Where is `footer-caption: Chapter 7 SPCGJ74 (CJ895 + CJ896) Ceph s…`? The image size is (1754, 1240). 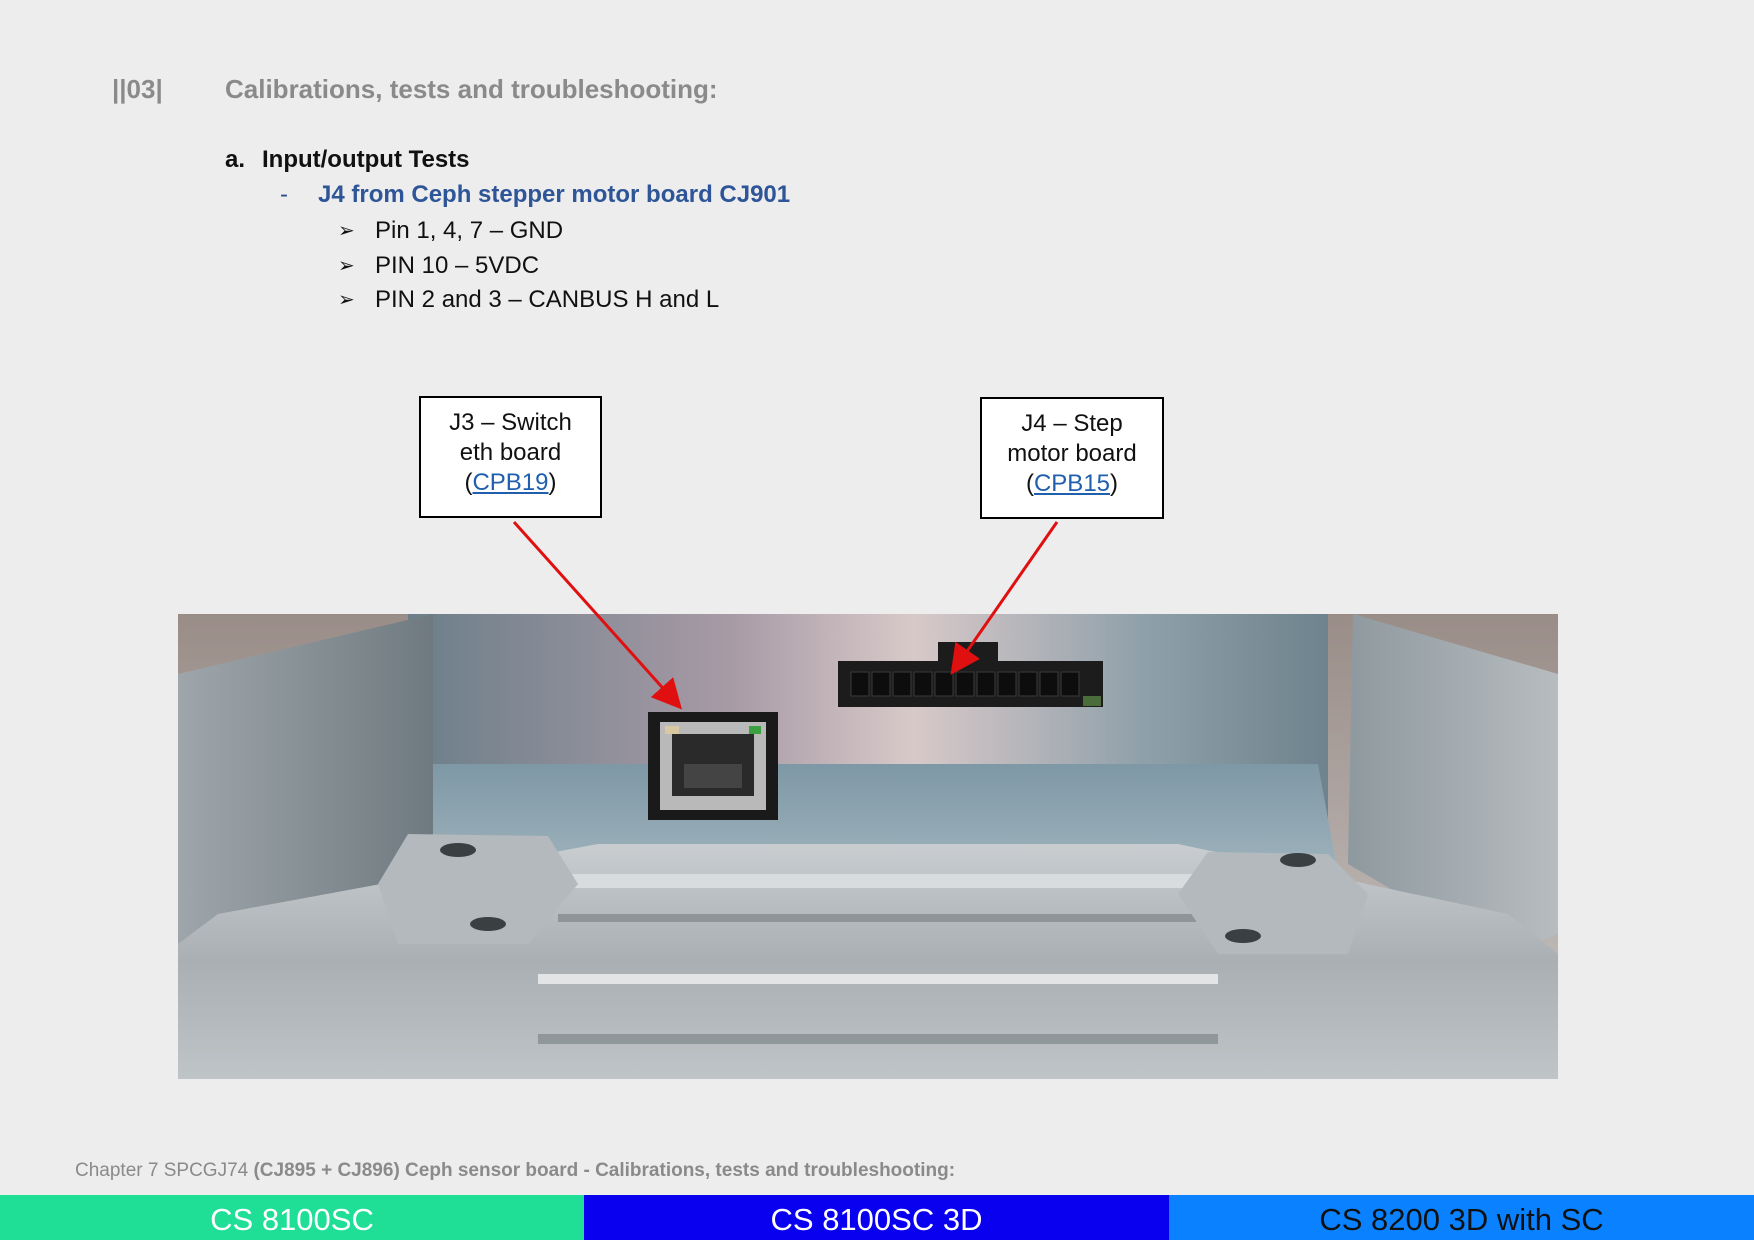 footer-caption: Chapter 7 SPCGJ74 (CJ895 + CJ896) Ceph s… is located at coordinates (515, 1171).